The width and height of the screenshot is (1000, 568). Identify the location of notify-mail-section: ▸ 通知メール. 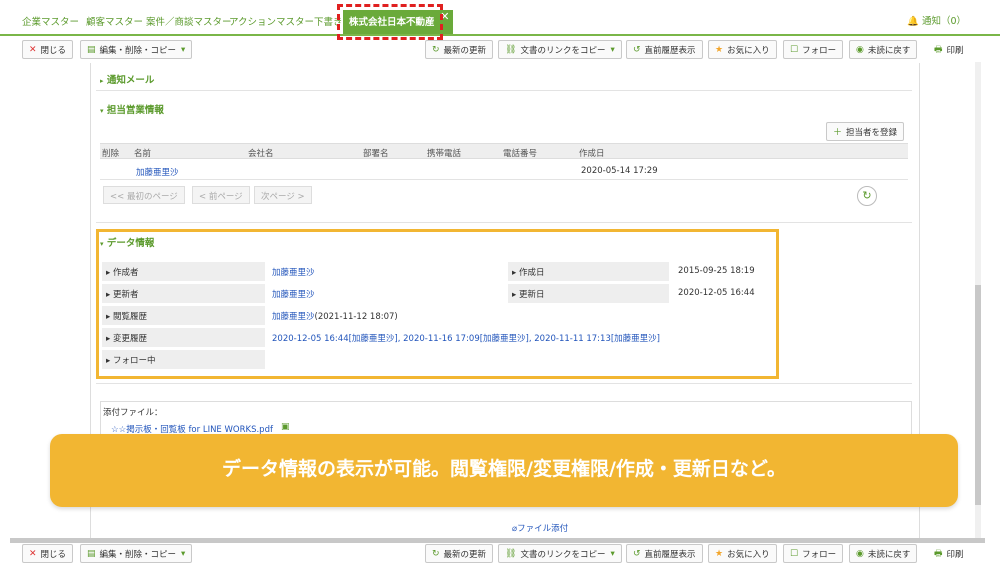
(127, 79).